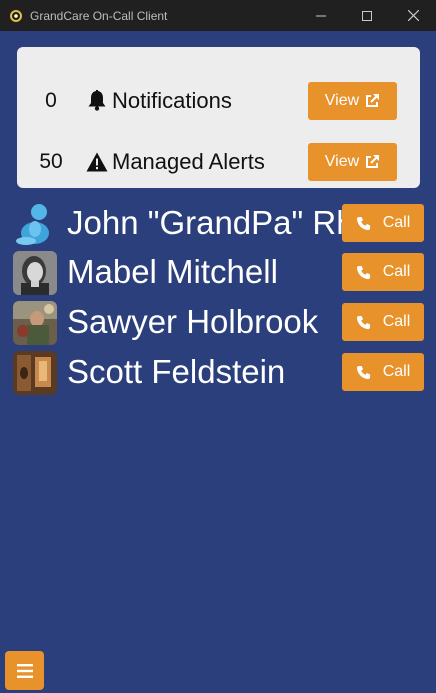 The height and width of the screenshot is (693, 436). I want to click on view-managed-alerts-button: View, so click(352, 162).